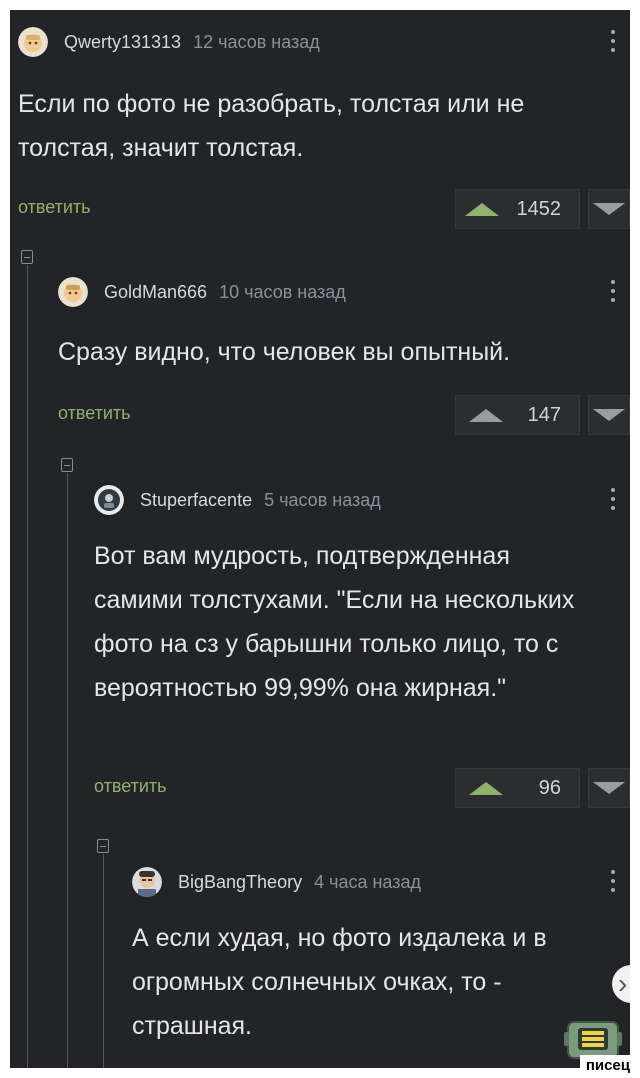  What do you see at coordinates (122, 42) in the screenshot?
I see `username: Qwerty131313` at bounding box center [122, 42].